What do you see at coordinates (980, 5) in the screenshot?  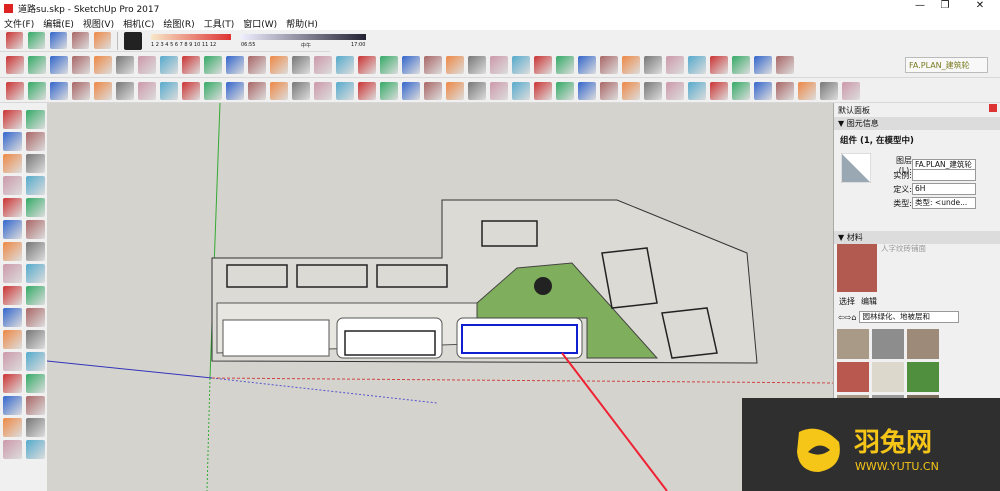 I see `close-button: ✕` at bounding box center [980, 5].